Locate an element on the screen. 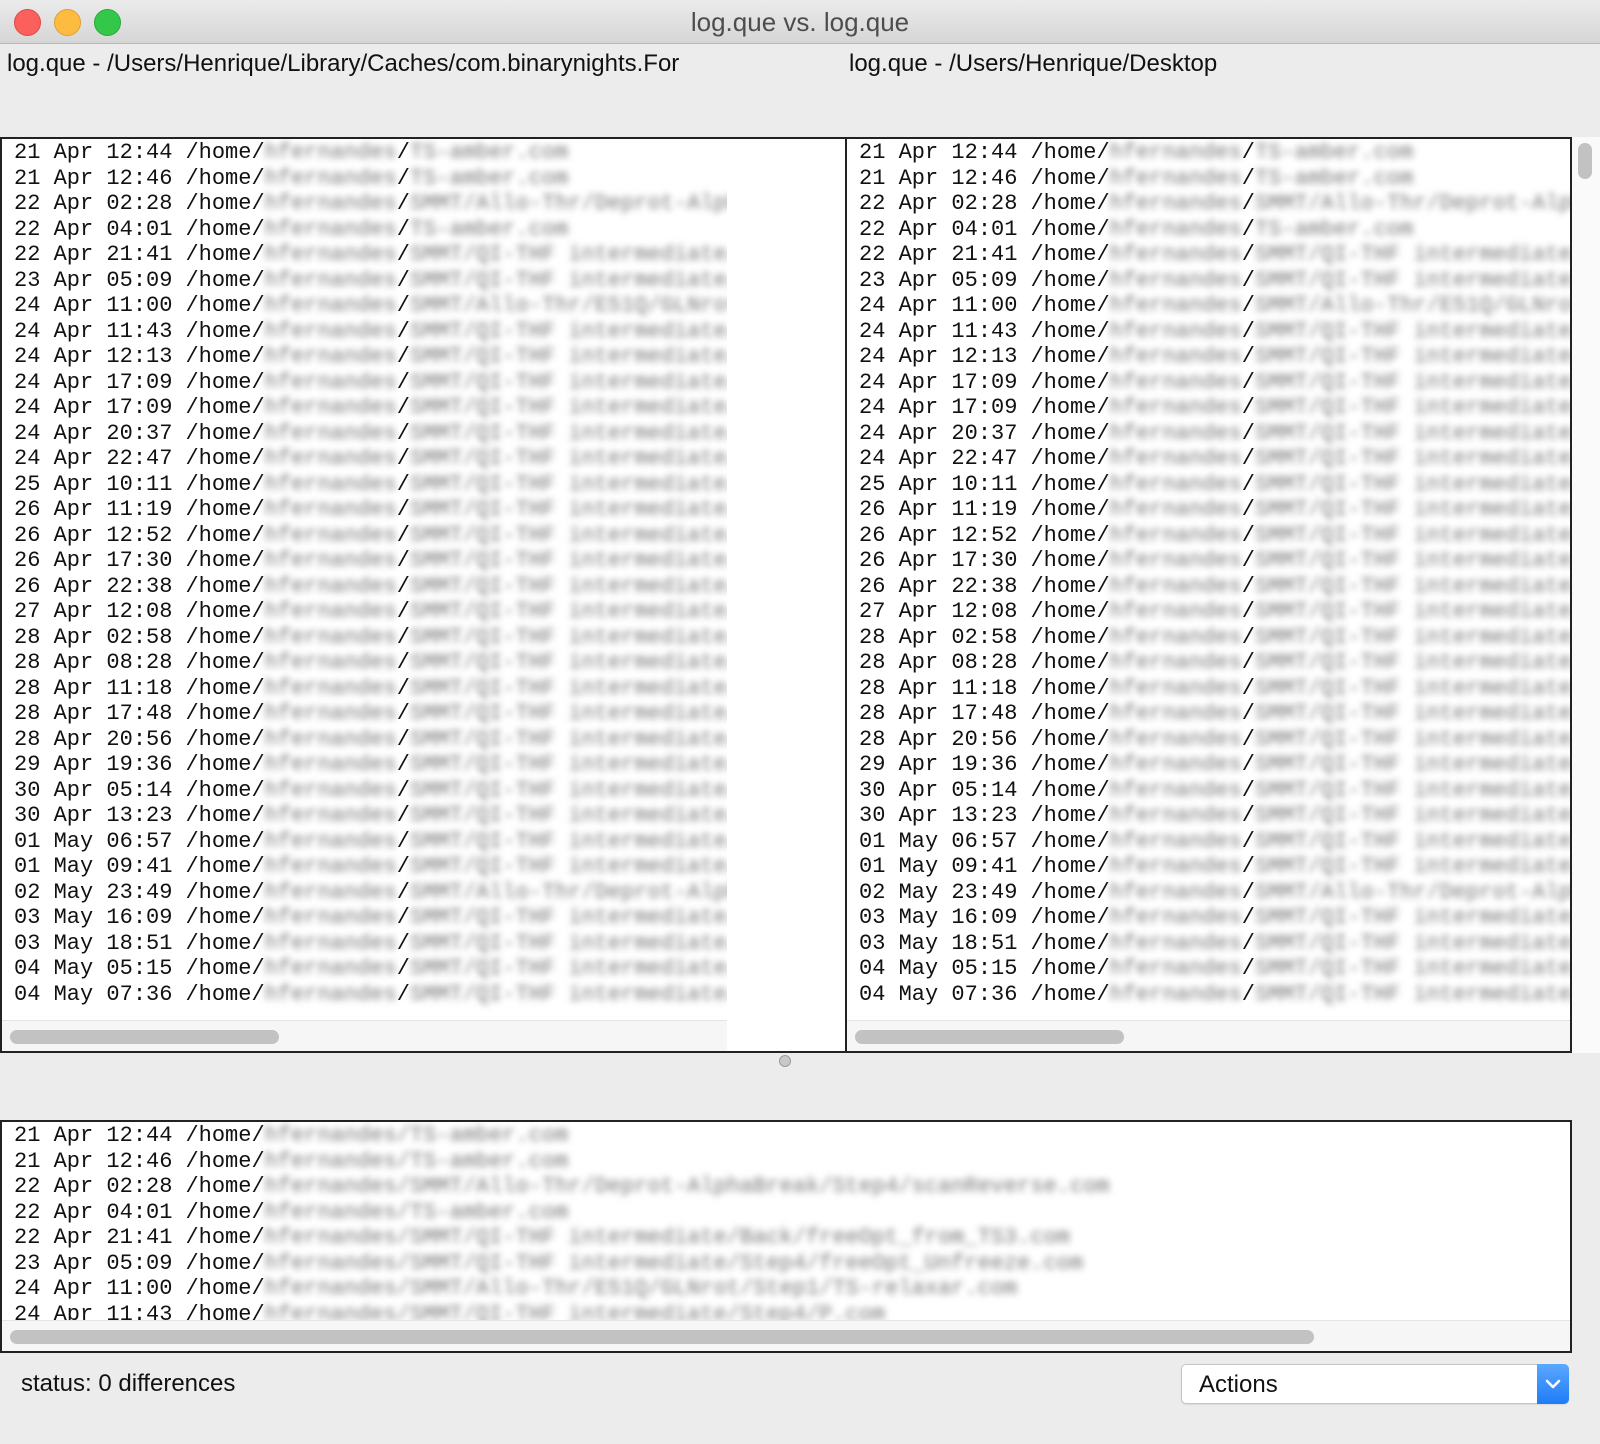 Image resolution: width=1600 pixels, height=1444 pixels. right-scroll-thumb is located at coordinates (989, 1037).